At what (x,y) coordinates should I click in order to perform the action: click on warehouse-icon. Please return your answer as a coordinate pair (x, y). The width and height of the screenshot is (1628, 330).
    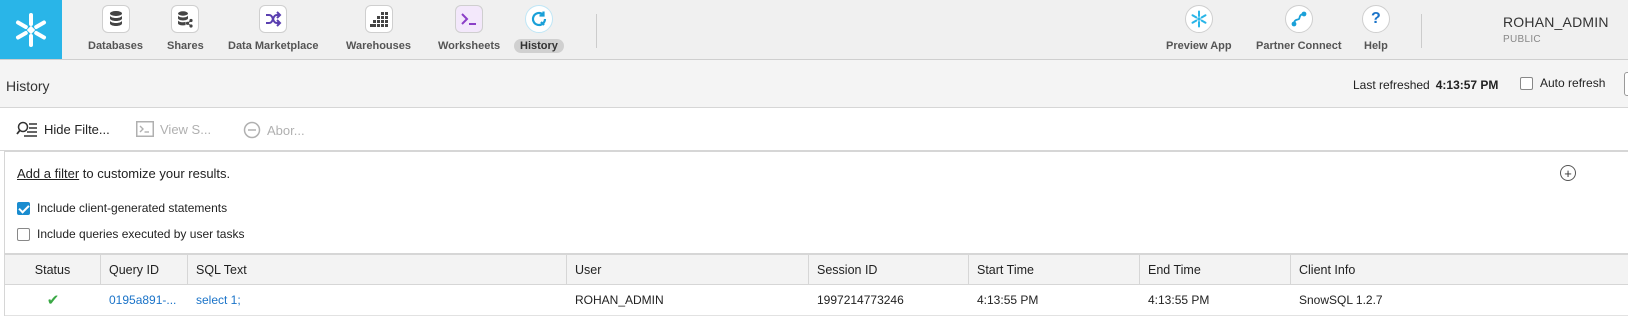
    Looking at the image, I should click on (378, 19).